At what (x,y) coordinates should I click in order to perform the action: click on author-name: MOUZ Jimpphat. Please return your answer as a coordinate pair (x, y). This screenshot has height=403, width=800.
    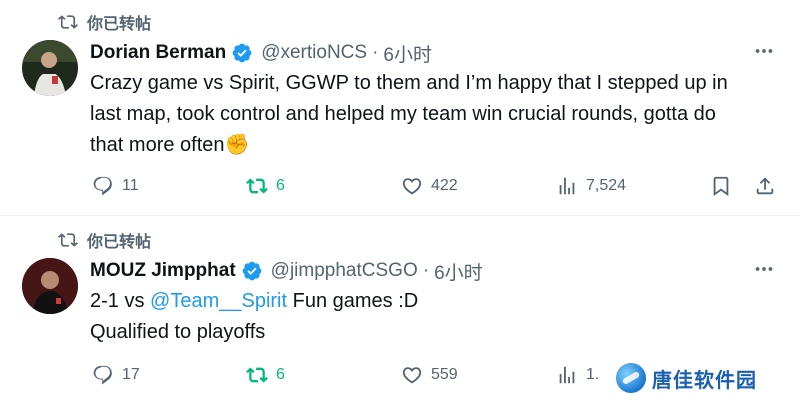
    Looking at the image, I should click on (163, 271).